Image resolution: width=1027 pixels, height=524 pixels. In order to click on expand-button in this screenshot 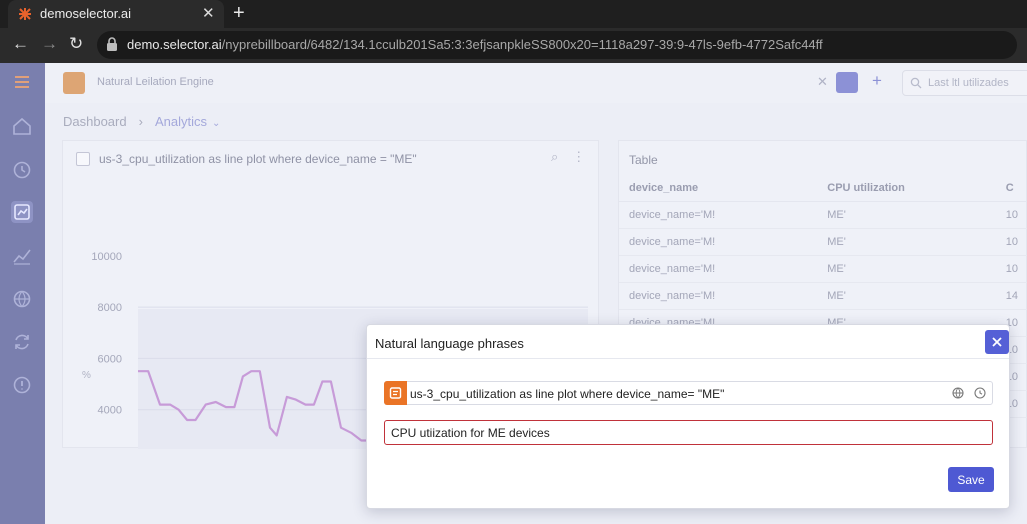, I will do `click(847, 82)`.